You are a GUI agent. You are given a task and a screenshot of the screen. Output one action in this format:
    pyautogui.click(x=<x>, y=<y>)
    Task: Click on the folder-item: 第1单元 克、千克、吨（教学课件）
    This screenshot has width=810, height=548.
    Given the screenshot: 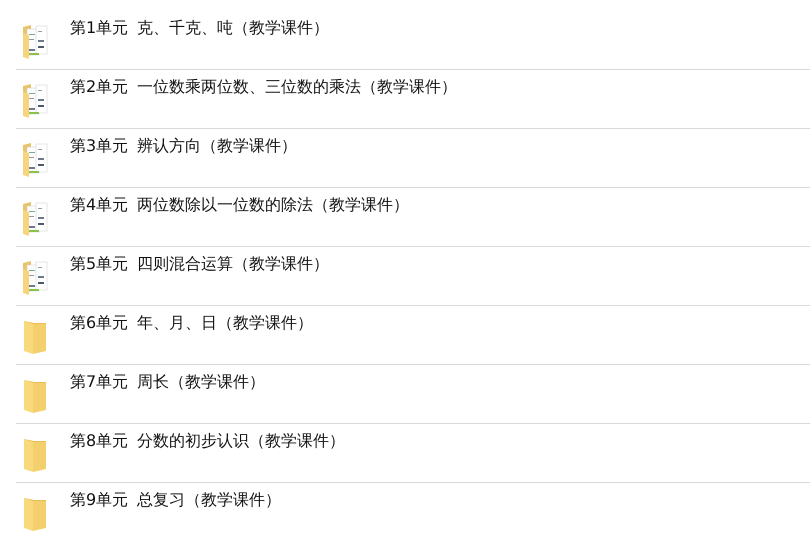 What is the action you would take?
    pyautogui.click(x=413, y=40)
    